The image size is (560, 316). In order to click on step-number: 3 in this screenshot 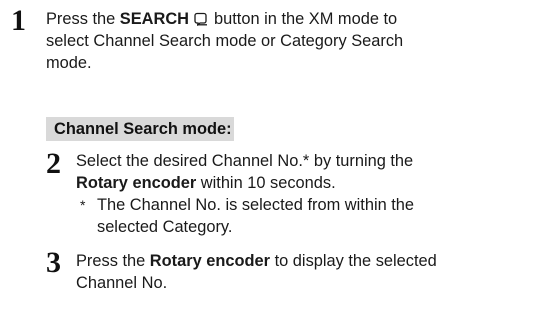, I will do `click(53, 262)`.